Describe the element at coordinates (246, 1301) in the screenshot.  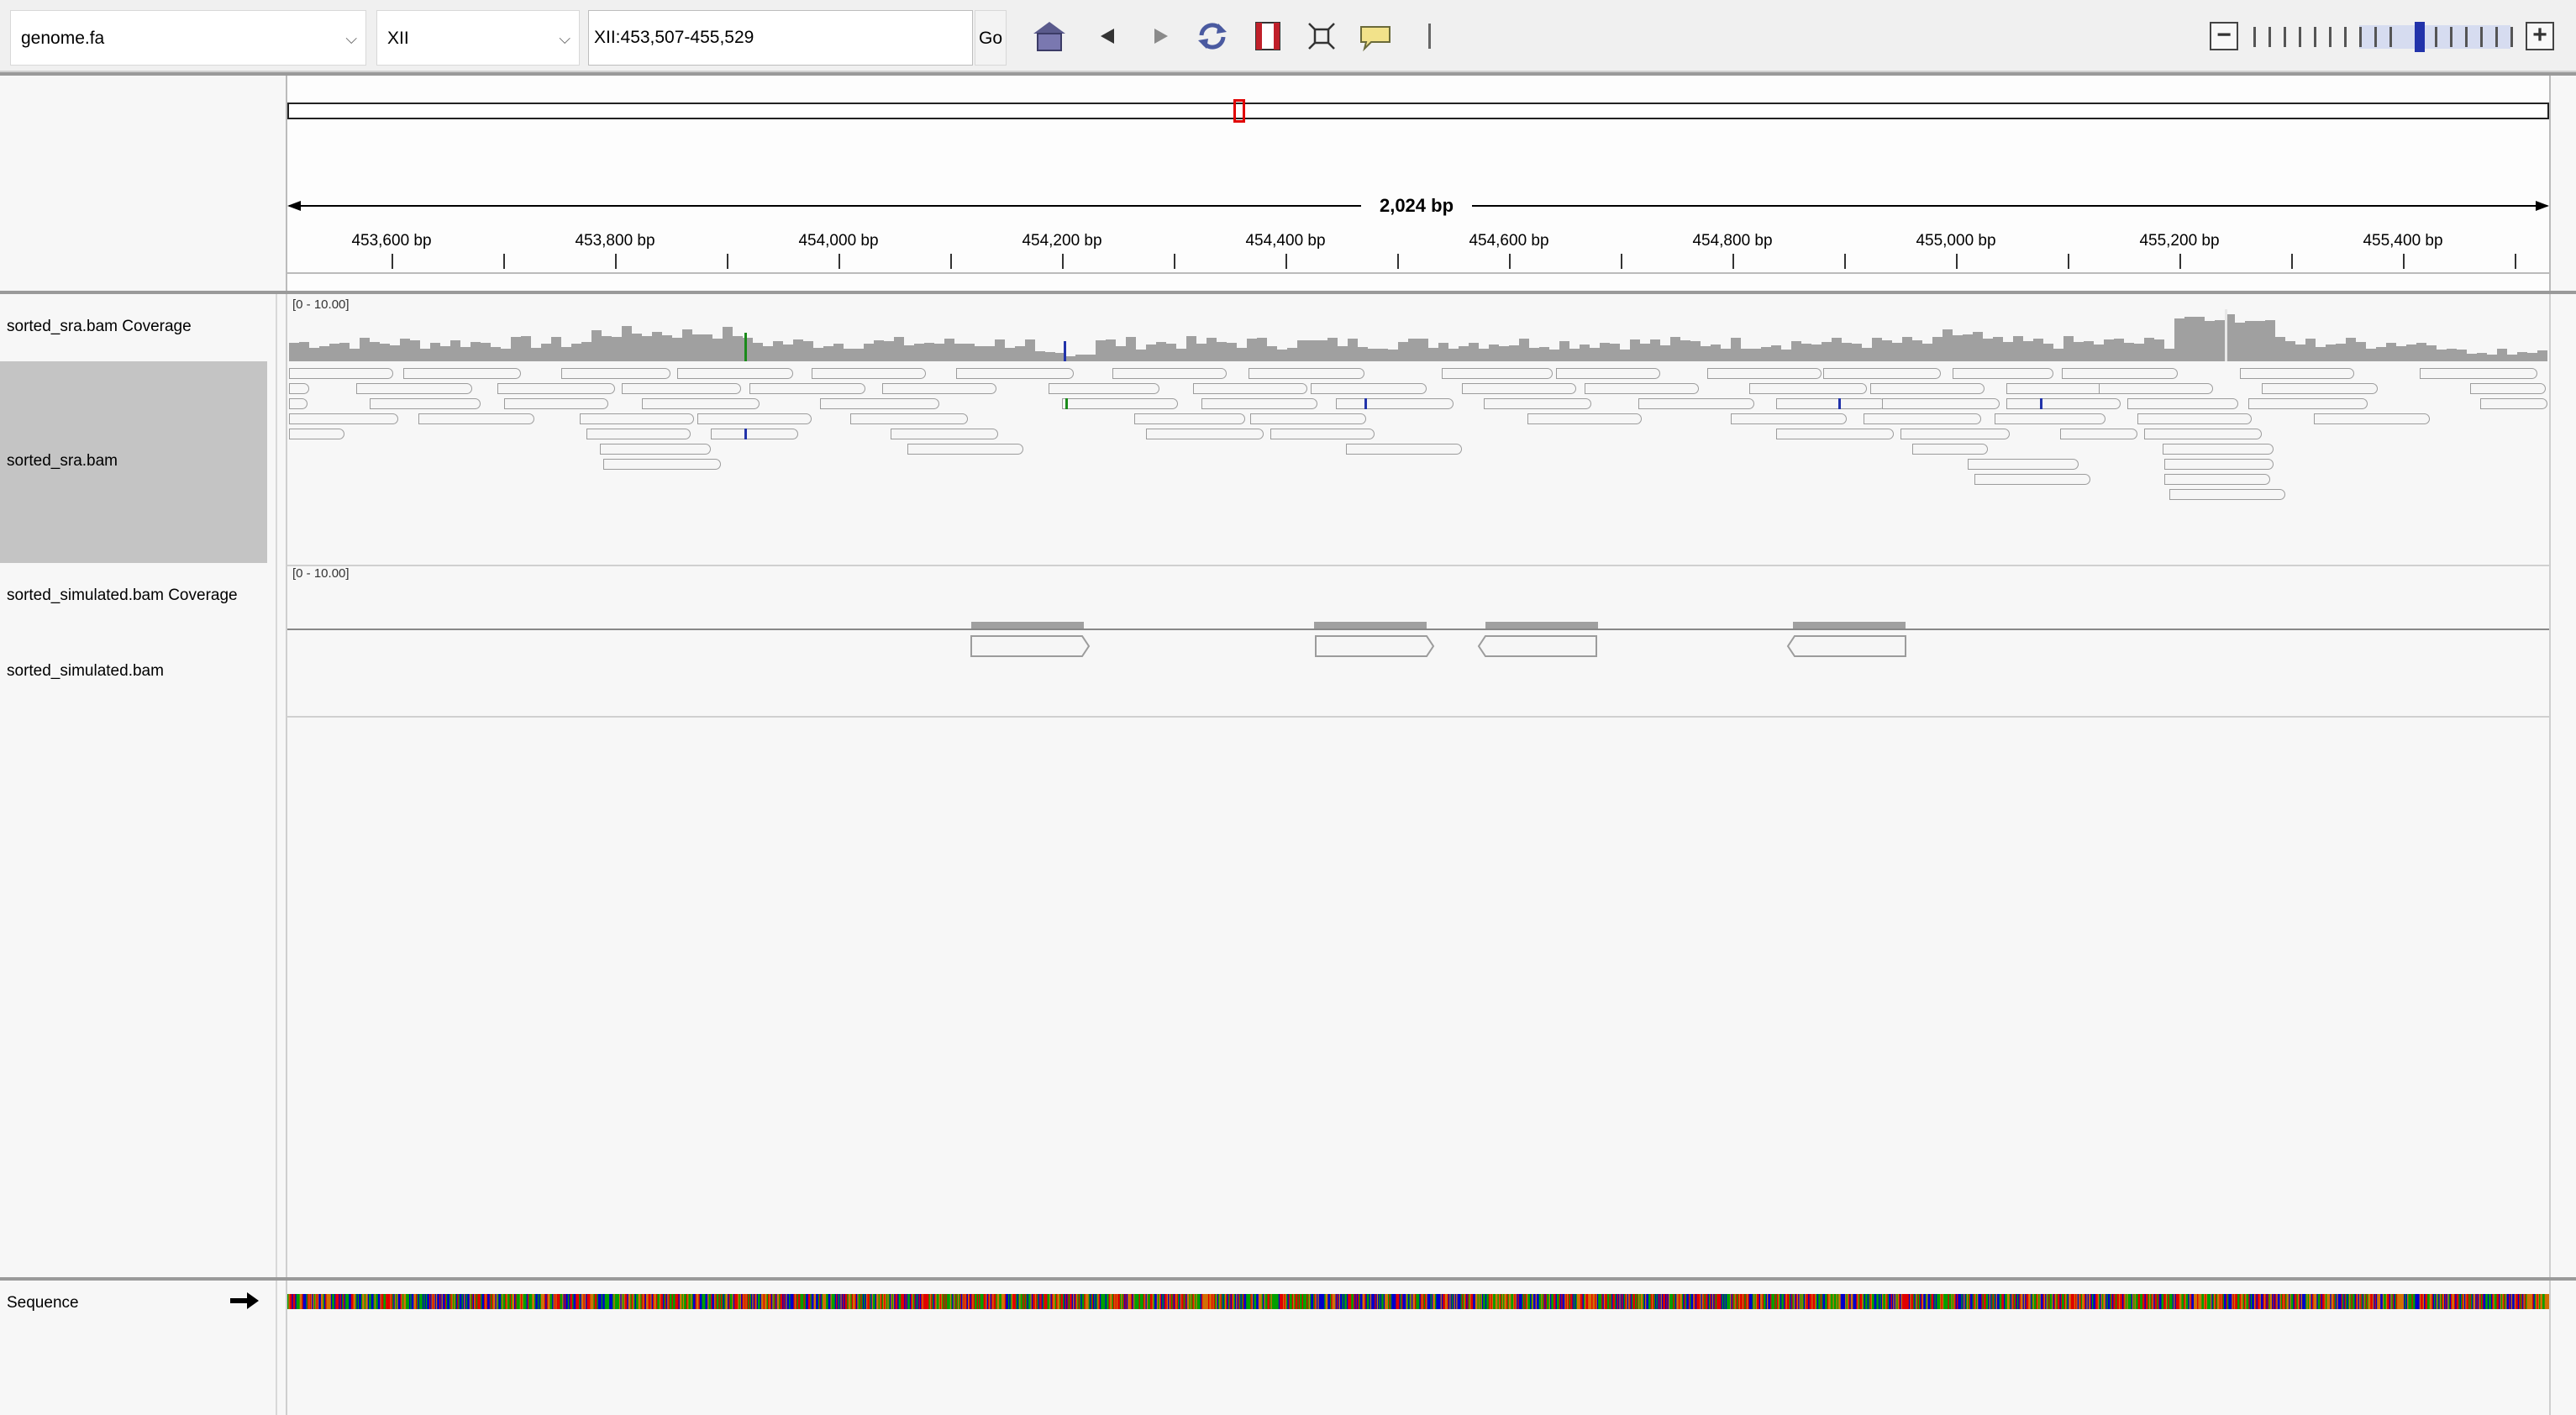
I see `strand-arrow-icon` at that location.